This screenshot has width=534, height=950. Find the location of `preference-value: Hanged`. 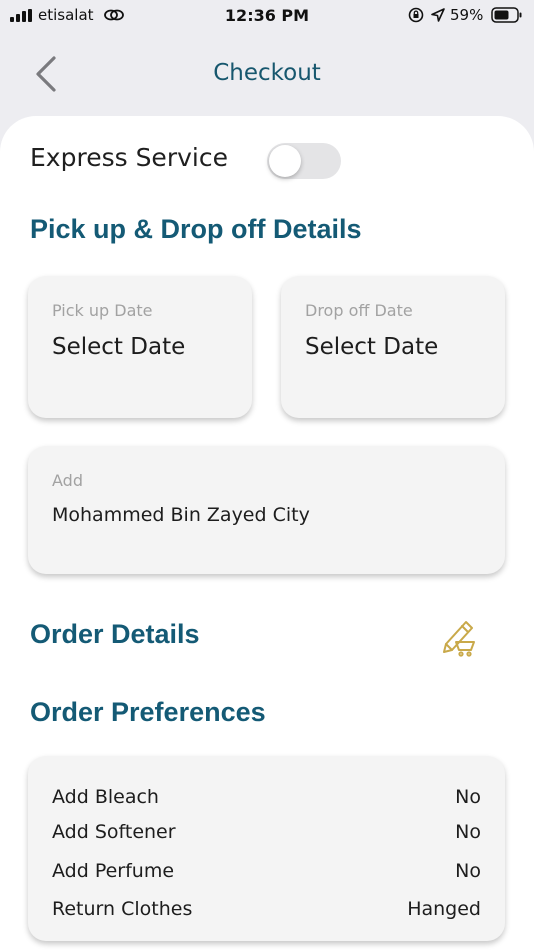

preference-value: Hanged is located at coordinates (444, 909).